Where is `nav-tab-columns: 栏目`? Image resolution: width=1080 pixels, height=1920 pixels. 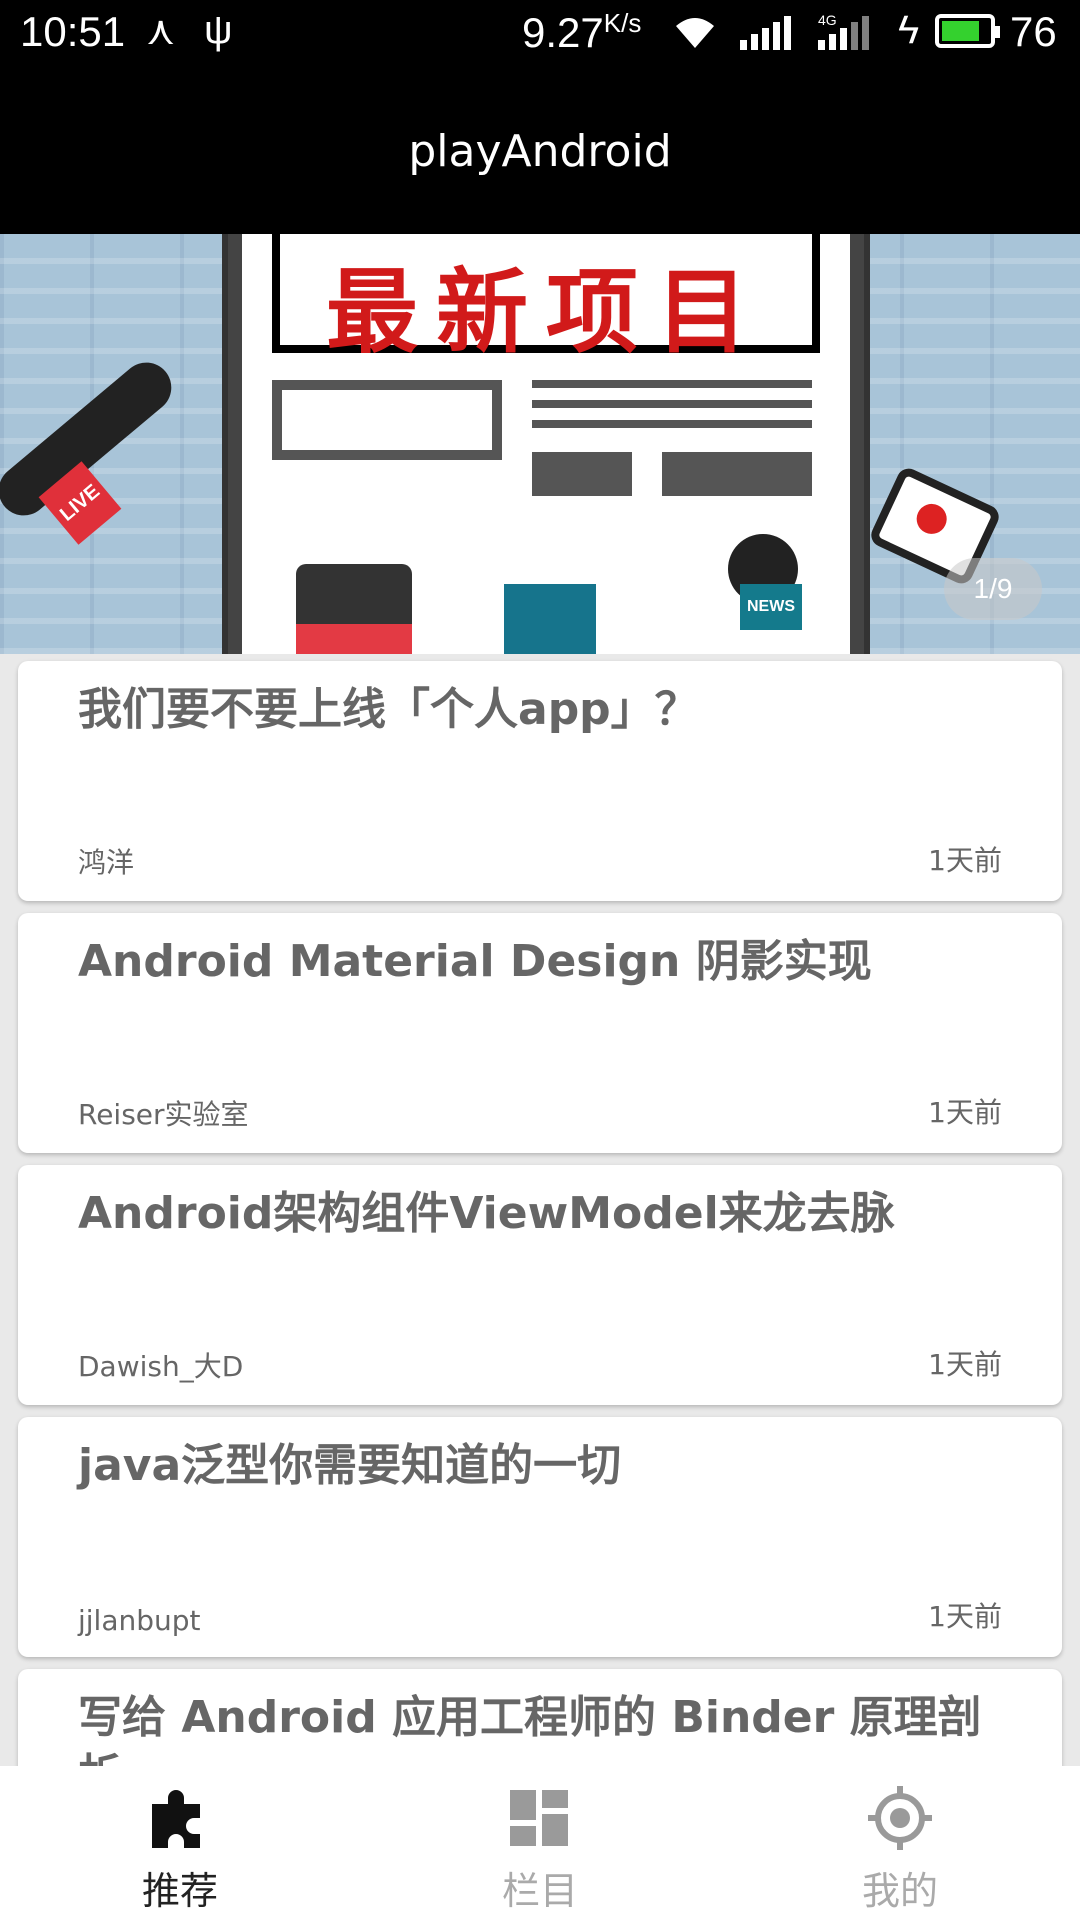
nav-tab-columns: 栏目 is located at coordinates (540, 1843).